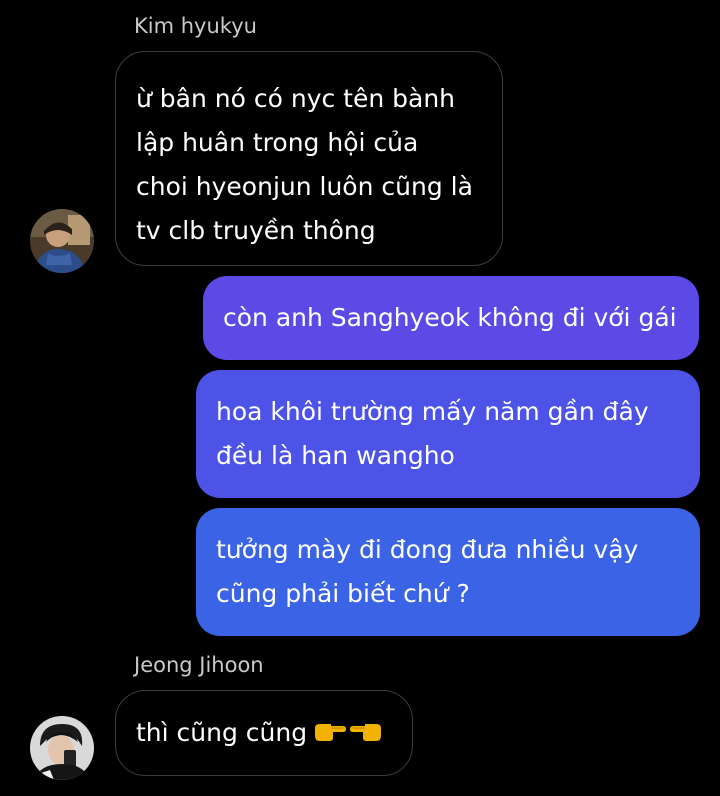 The height and width of the screenshot is (796, 720). I want to click on message-line: tv clb truyền thông, so click(256, 230).